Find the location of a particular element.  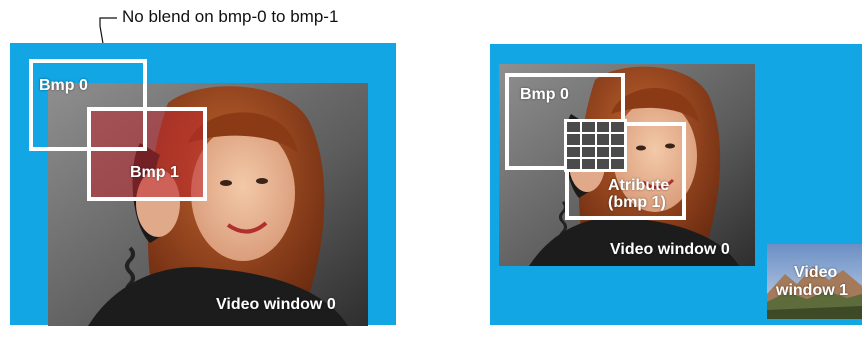

attribute-grid is located at coordinates (595, 145).